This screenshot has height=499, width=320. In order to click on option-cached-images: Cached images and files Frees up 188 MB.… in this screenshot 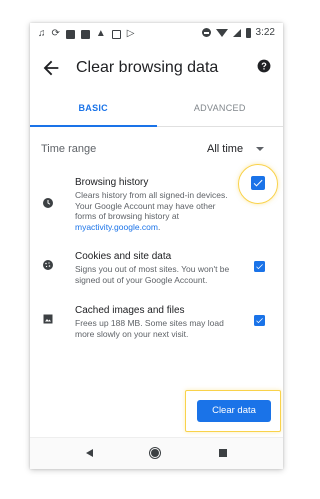, I will do `click(156, 321)`.